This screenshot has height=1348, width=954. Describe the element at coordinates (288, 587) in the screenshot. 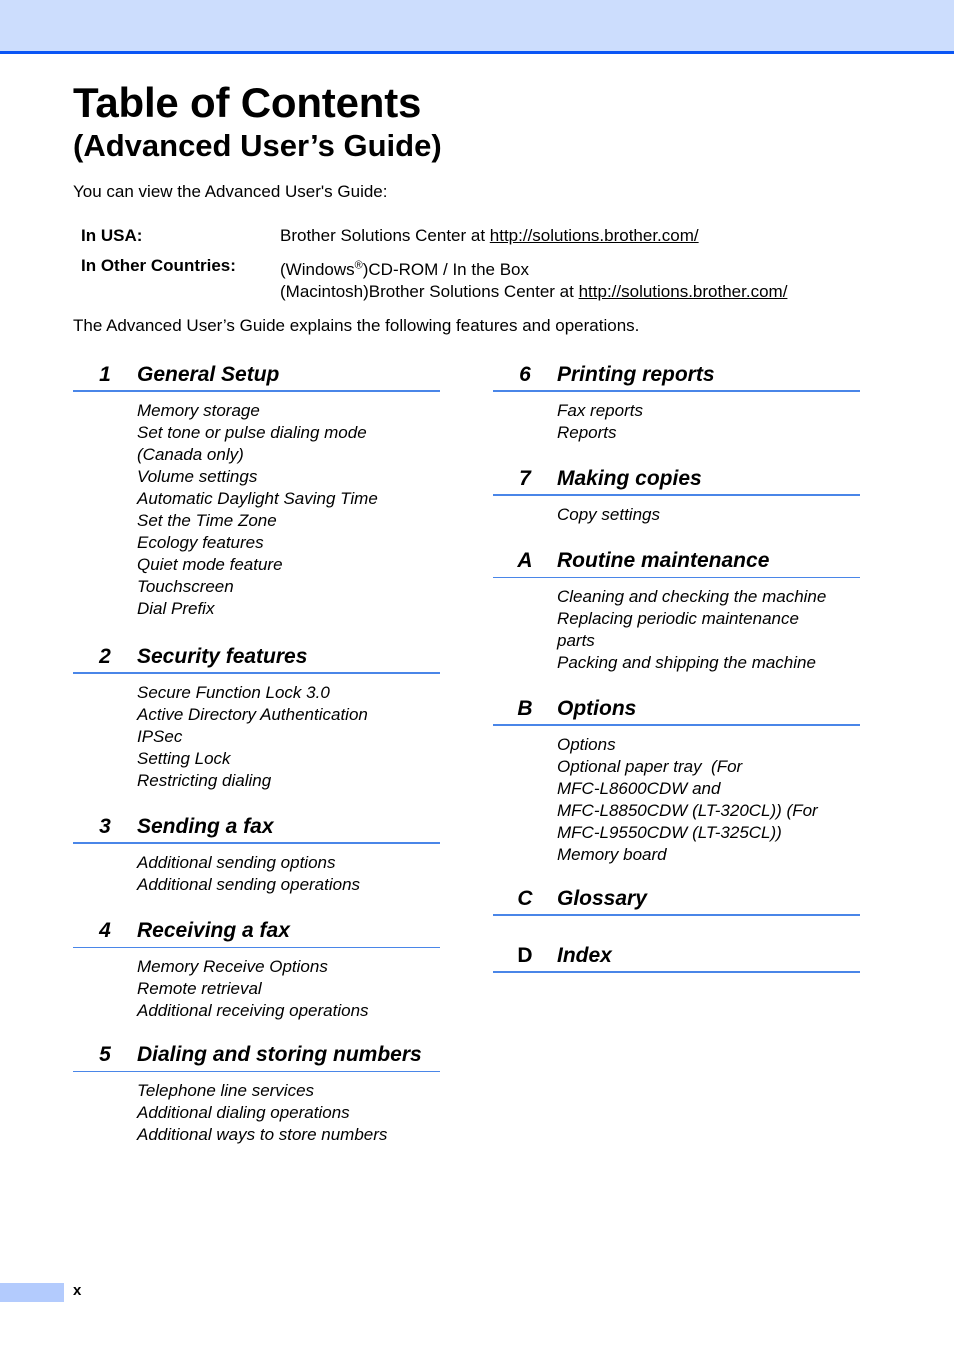

I see `chapter-topic: Touchscreen` at that location.